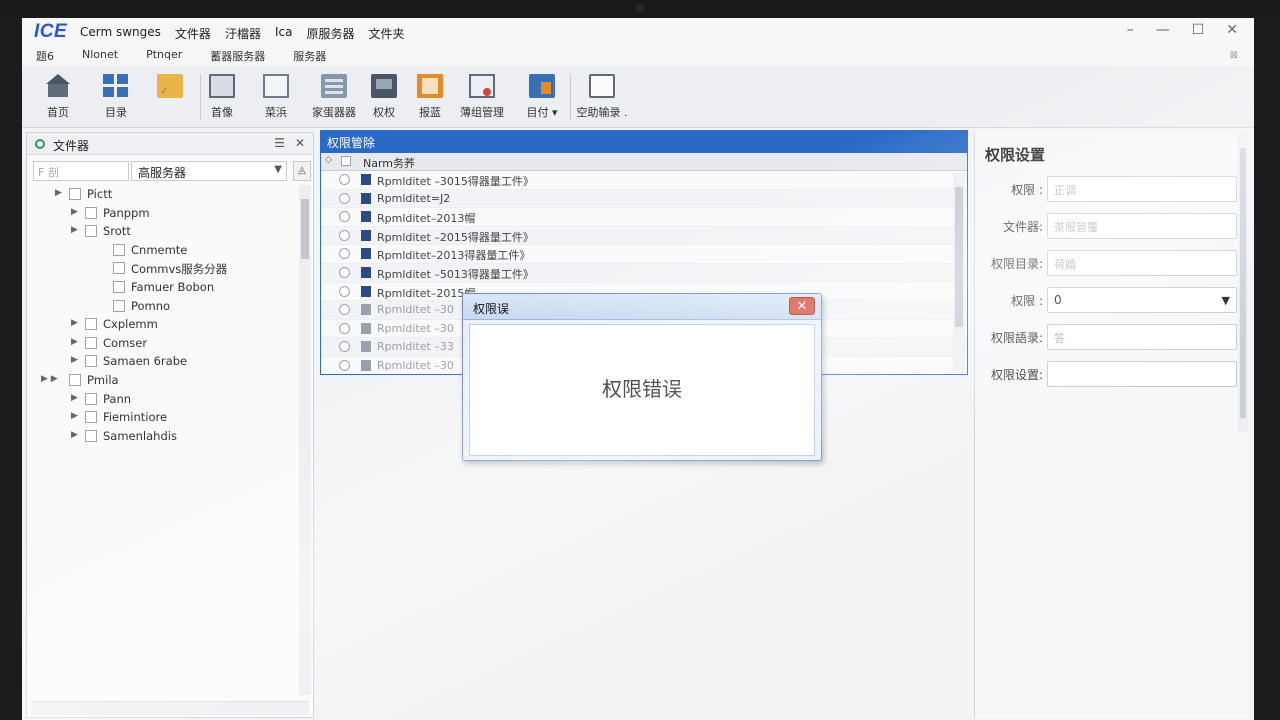 The width and height of the screenshot is (1280, 720). What do you see at coordinates (170, 708) in the screenshot?
I see `tree-horizontal-scrollbar` at bounding box center [170, 708].